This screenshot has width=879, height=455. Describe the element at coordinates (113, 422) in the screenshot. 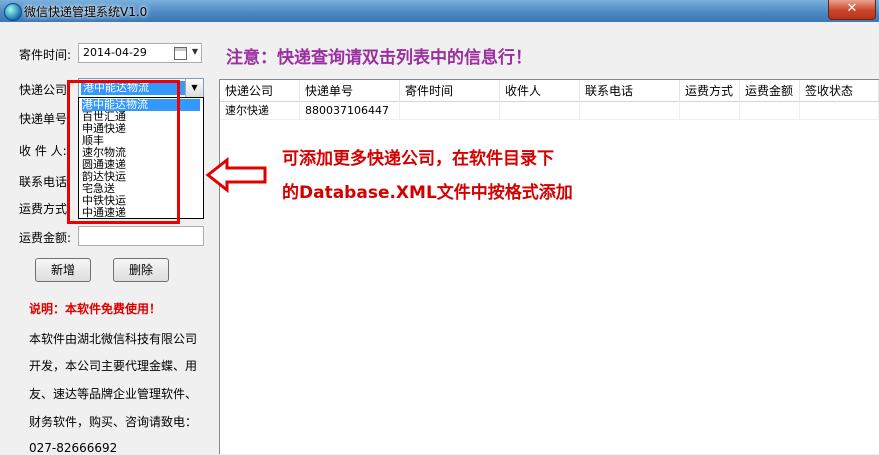

I see `note-line: 财务软件，购买、咨询请致电：` at that location.